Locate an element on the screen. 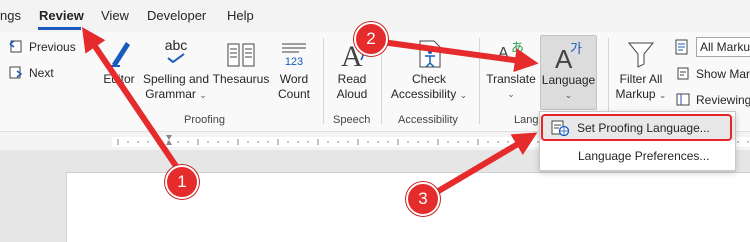 This screenshot has width=750, height=242. arrow-to-language-button is located at coordinates (459, 56).